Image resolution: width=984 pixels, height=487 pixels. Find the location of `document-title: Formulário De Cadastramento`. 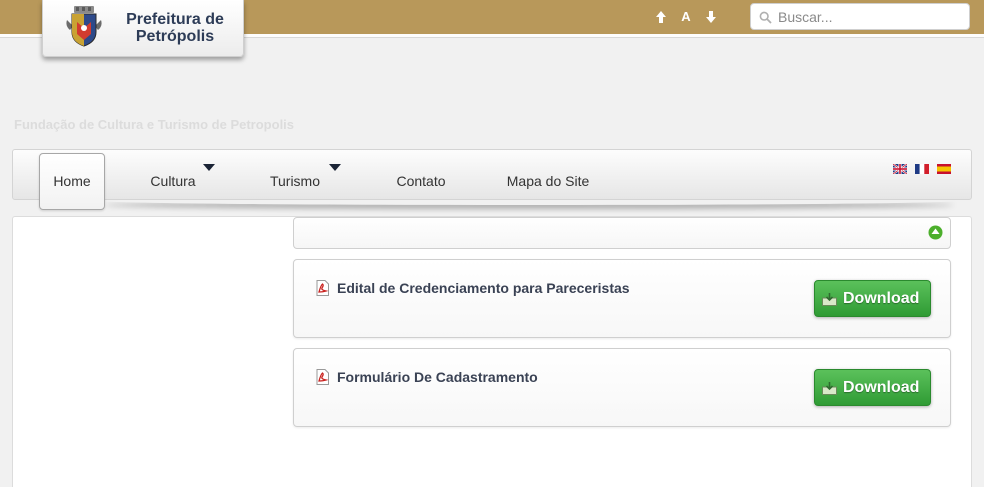

document-title: Formulário De Cadastramento is located at coordinates (437, 377).